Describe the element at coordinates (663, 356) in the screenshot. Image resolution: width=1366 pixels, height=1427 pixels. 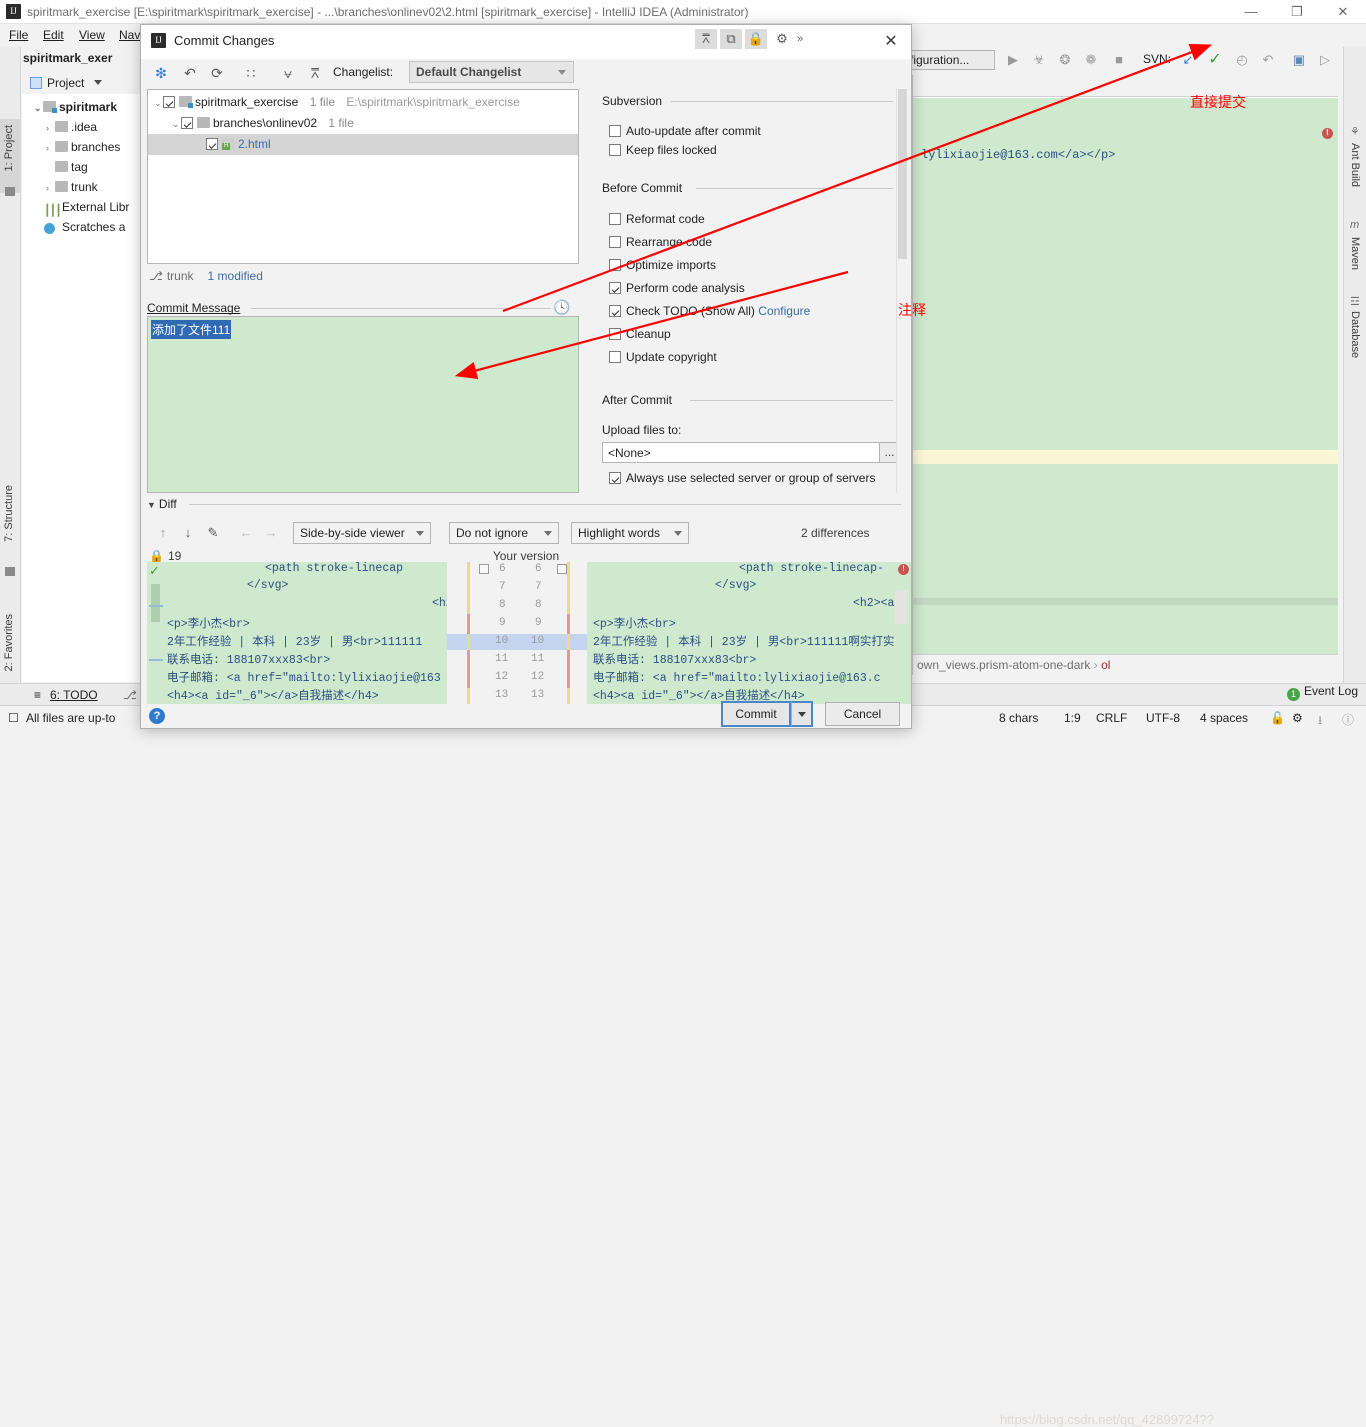
I see `option-update-copyright: Update copyright` at that location.